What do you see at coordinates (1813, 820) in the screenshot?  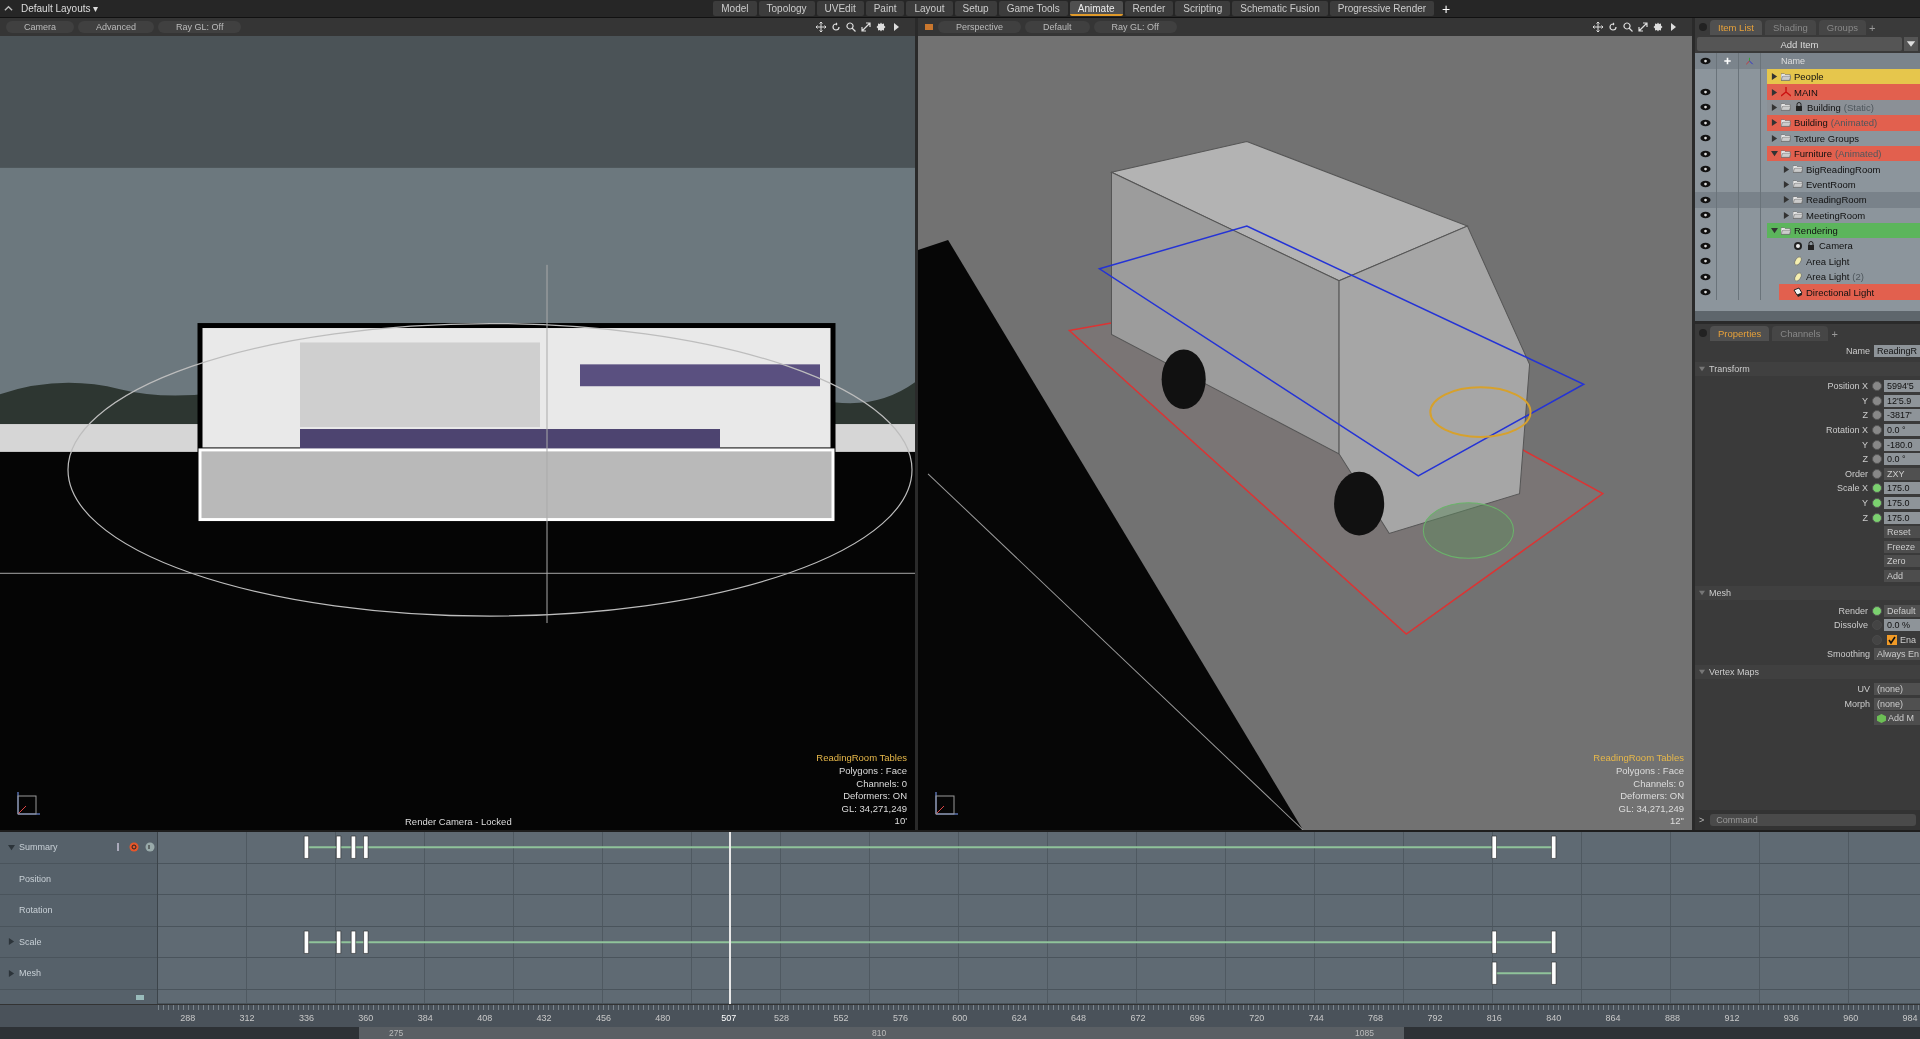 I see `command-field: Command` at bounding box center [1813, 820].